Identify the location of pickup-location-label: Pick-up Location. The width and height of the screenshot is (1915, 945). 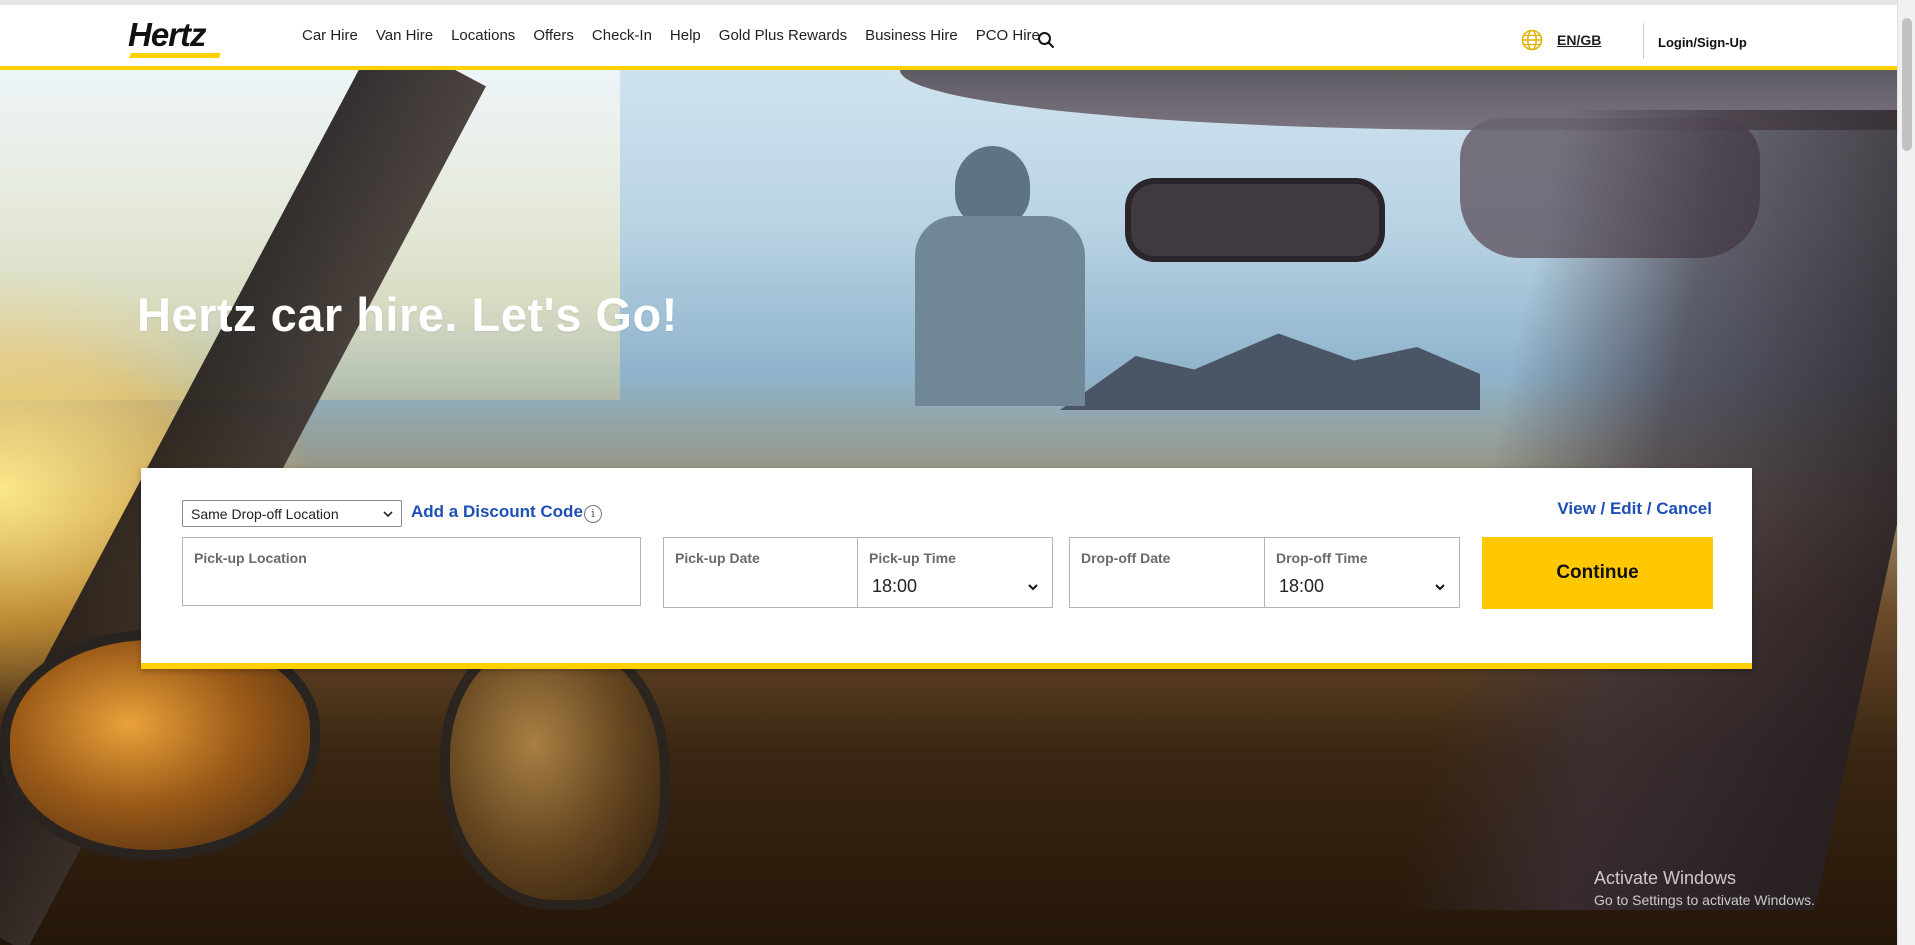
(250, 558).